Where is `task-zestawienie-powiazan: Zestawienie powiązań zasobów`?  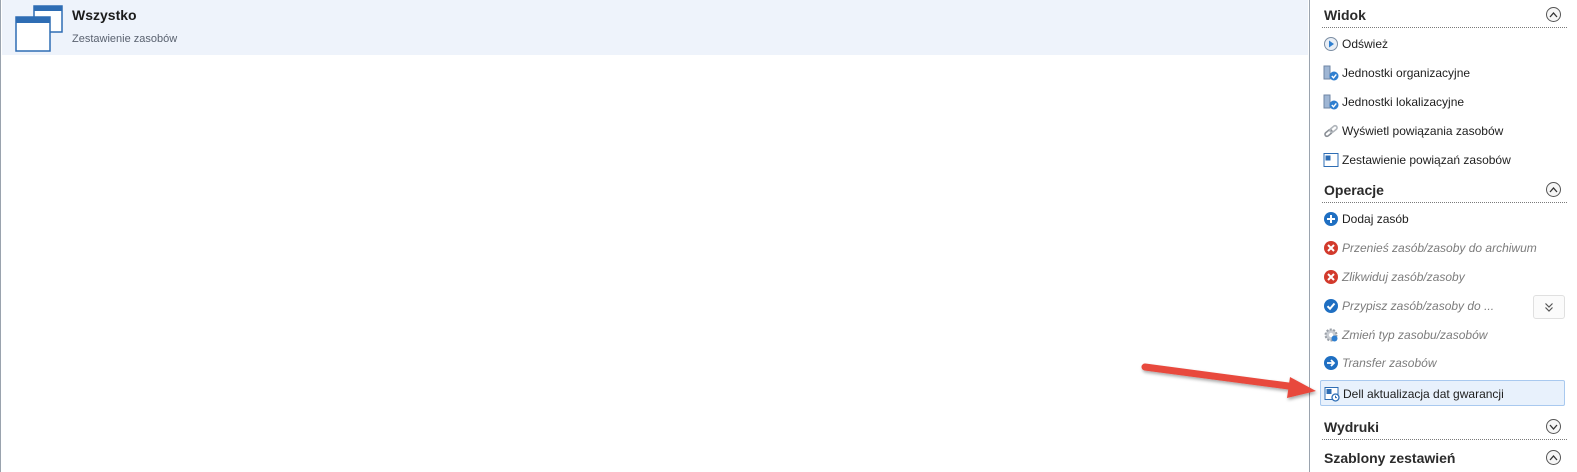 task-zestawienie-powiazan: Zestawienie powiązań zasobów is located at coordinates (1442, 160).